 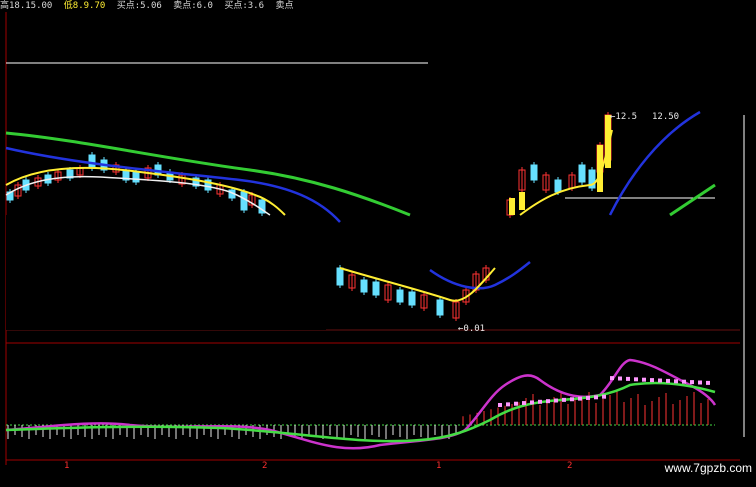 I want to click on header-item: 低8.9.70, so click(x=84, y=6).